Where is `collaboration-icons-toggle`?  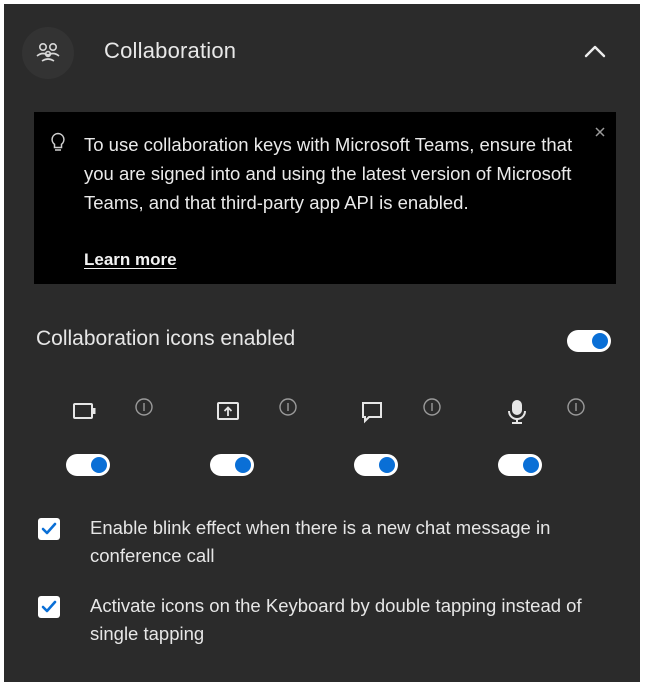 collaboration-icons-toggle is located at coordinates (589, 341).